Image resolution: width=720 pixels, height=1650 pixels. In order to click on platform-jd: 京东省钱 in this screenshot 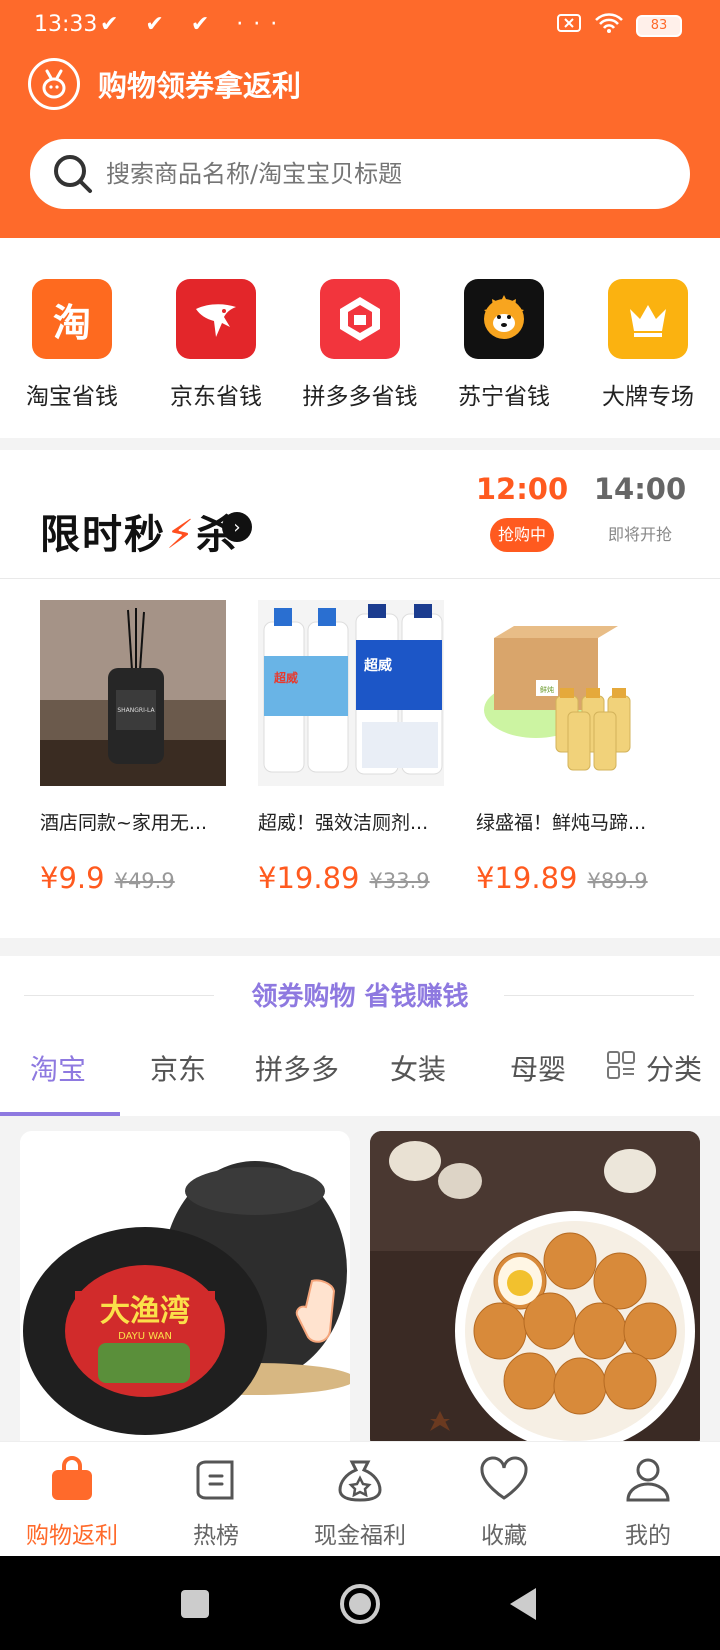, I will do `click(216, 338)`.